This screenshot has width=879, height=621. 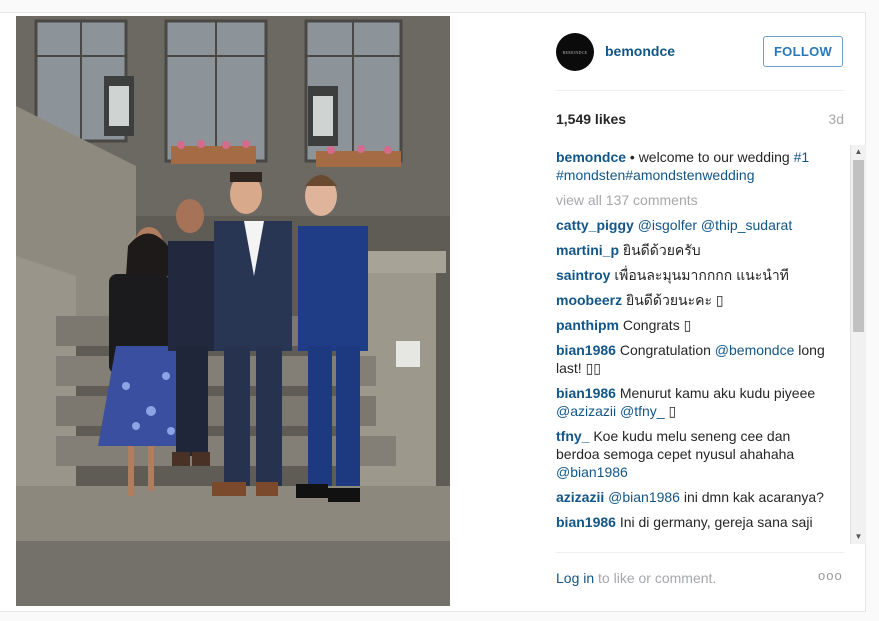 I want to click on comment-username: panthipm, so click(x=587, y=325).